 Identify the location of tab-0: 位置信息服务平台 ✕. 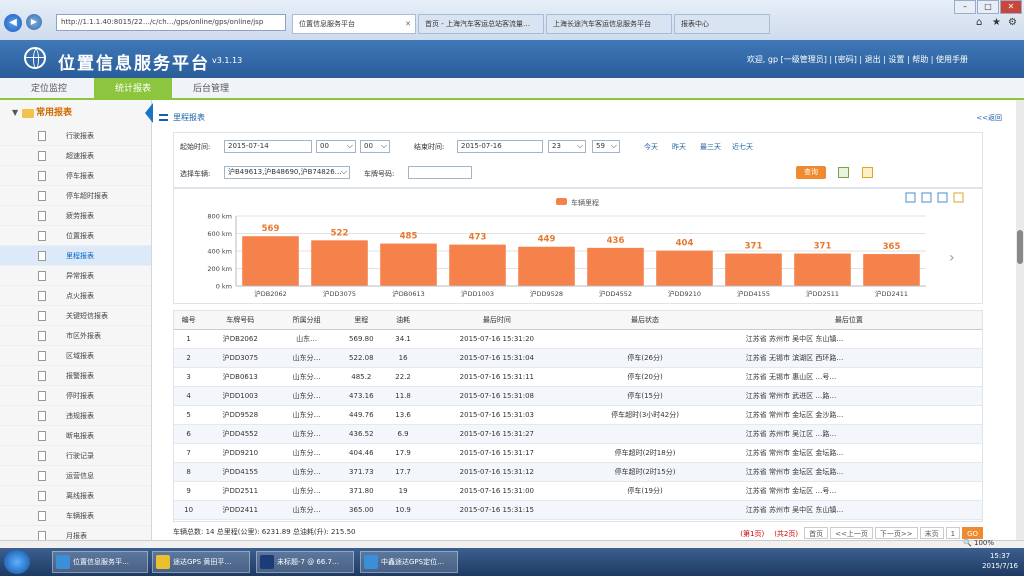
(354, 24).